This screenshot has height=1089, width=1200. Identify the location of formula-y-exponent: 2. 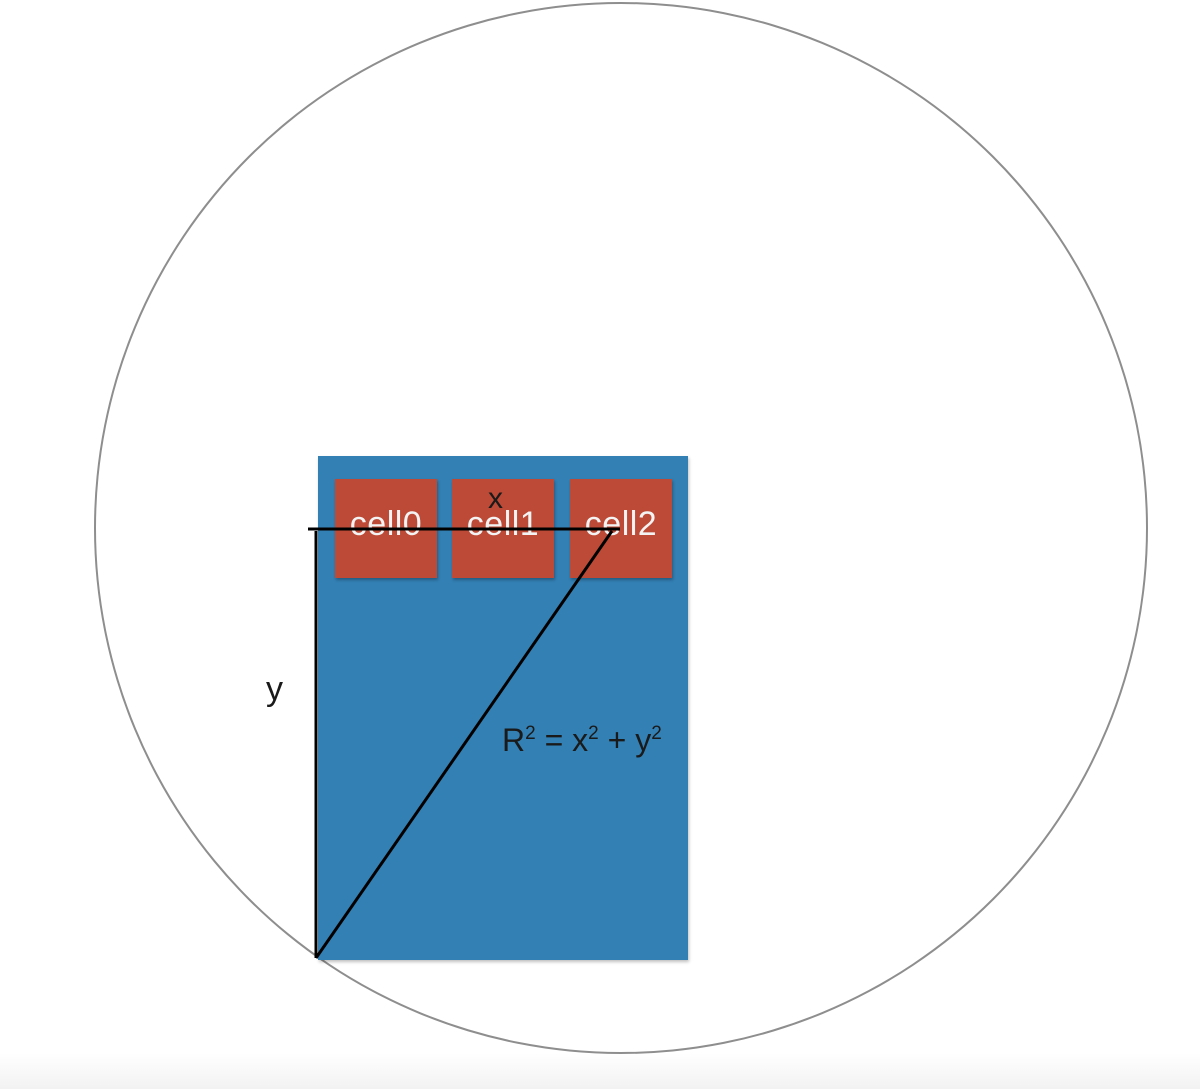
(656, 733).